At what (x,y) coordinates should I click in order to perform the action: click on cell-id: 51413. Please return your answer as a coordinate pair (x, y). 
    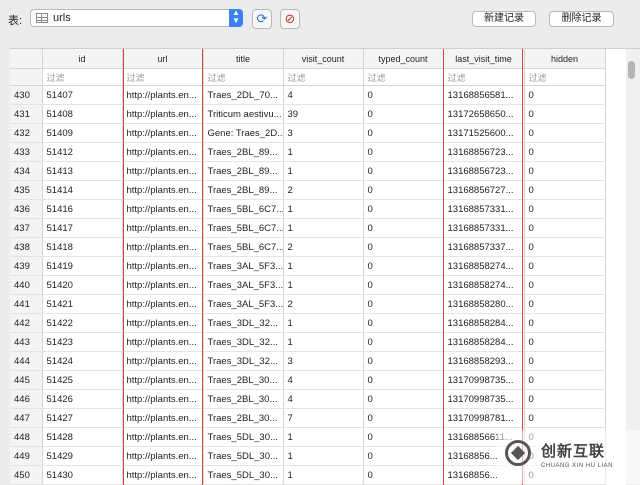
    Looking at the image, I should click on (82, 171).